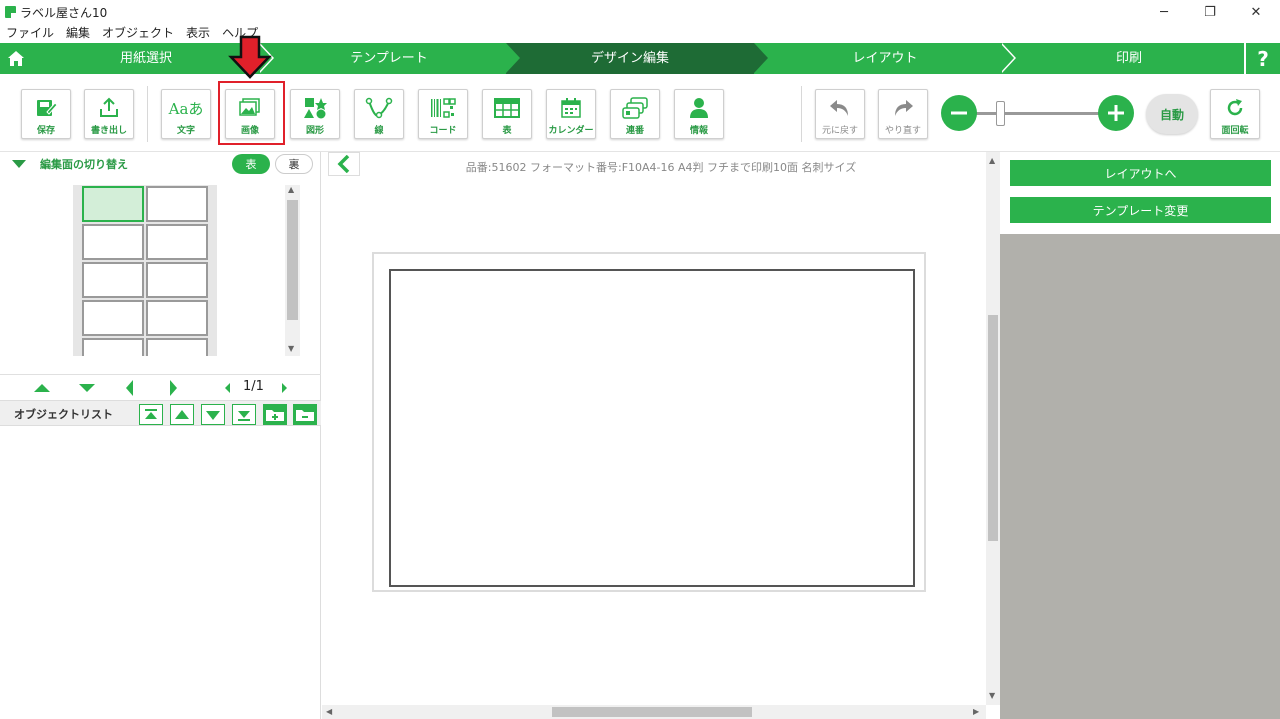 Image resolution: width=1280 pixels, height=719 pixels. Describe the element at coordinates (138, 33) in the screenshot. I see `menu-object: オブジェクト` at that location.